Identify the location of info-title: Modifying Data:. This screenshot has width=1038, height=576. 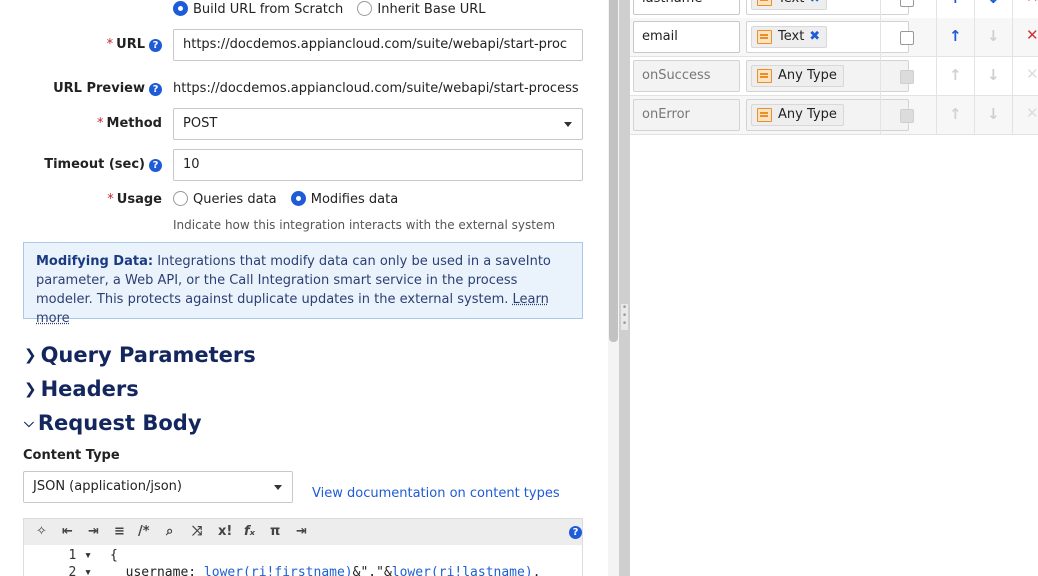
(95, 261).